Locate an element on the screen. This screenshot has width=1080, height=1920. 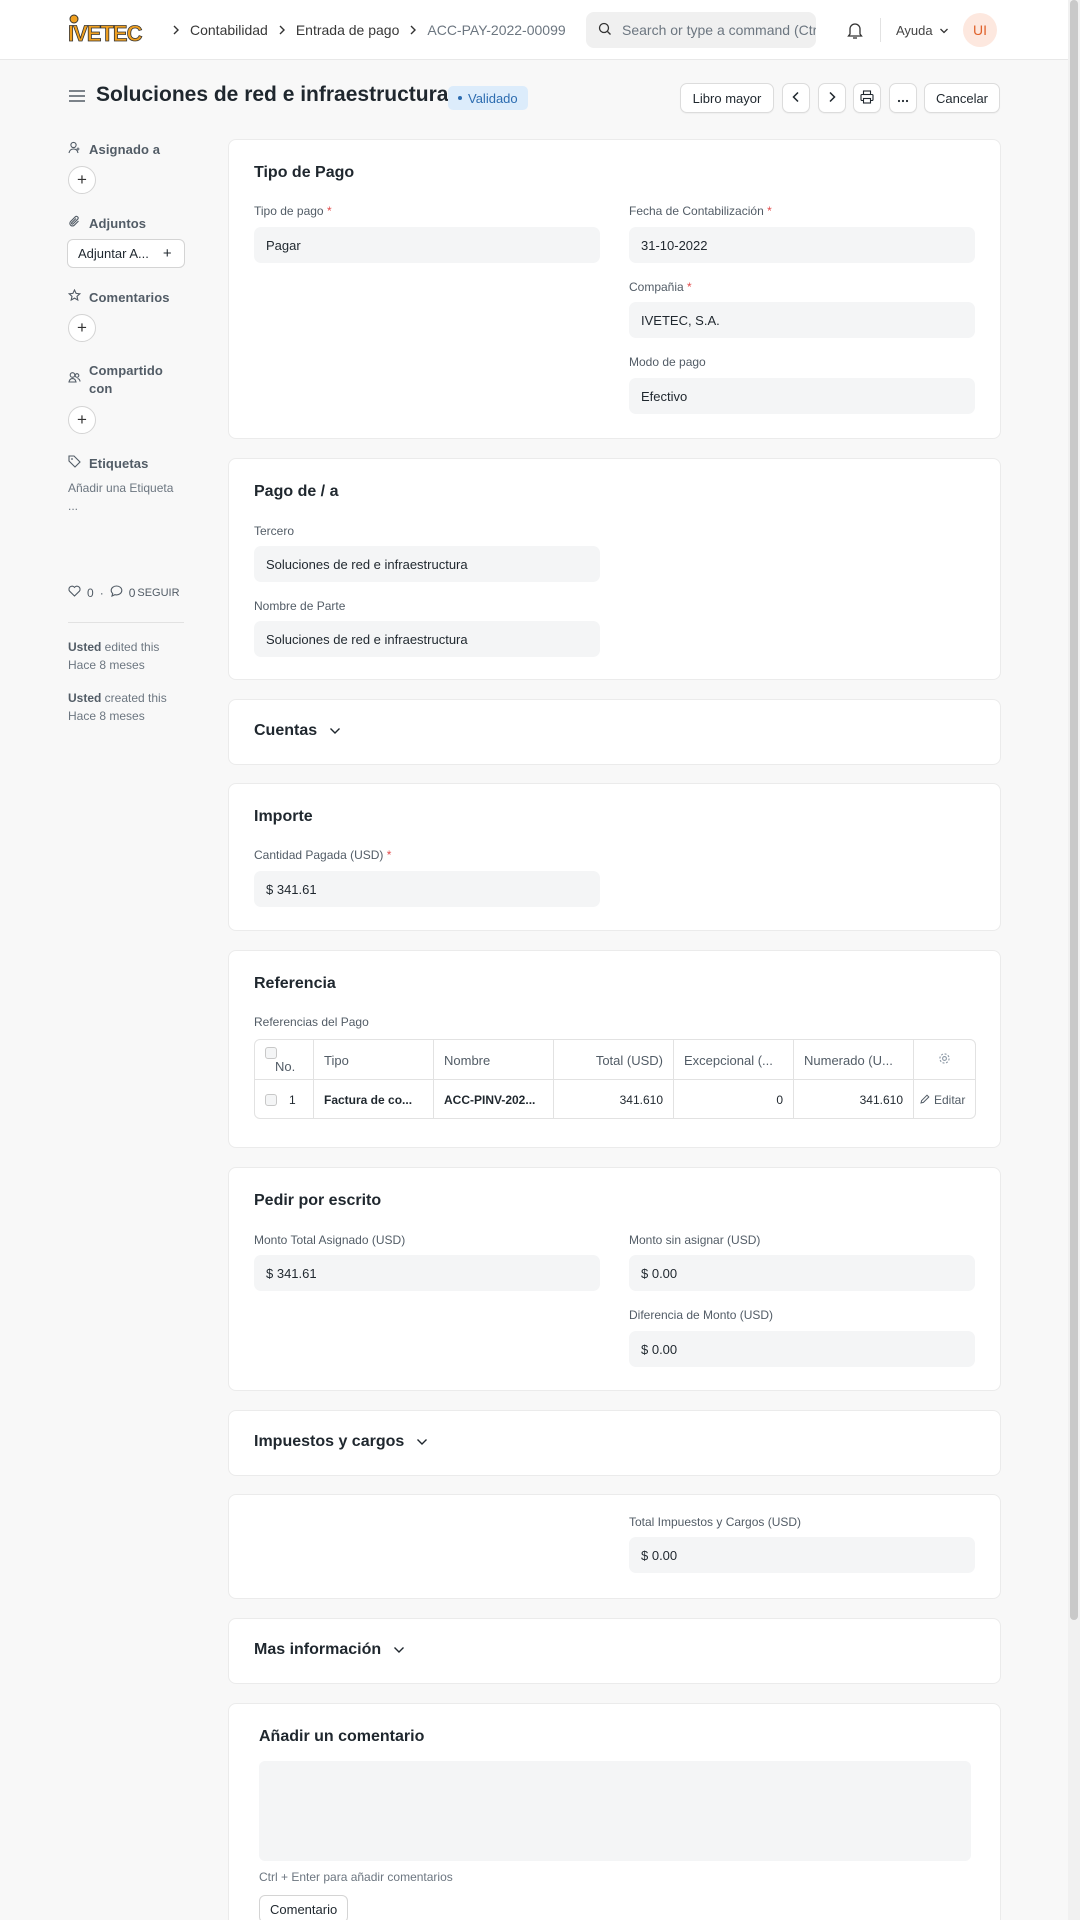
difference-amount-label: Diferencia de Monto (USD) is located at coordinates (701, 1315).